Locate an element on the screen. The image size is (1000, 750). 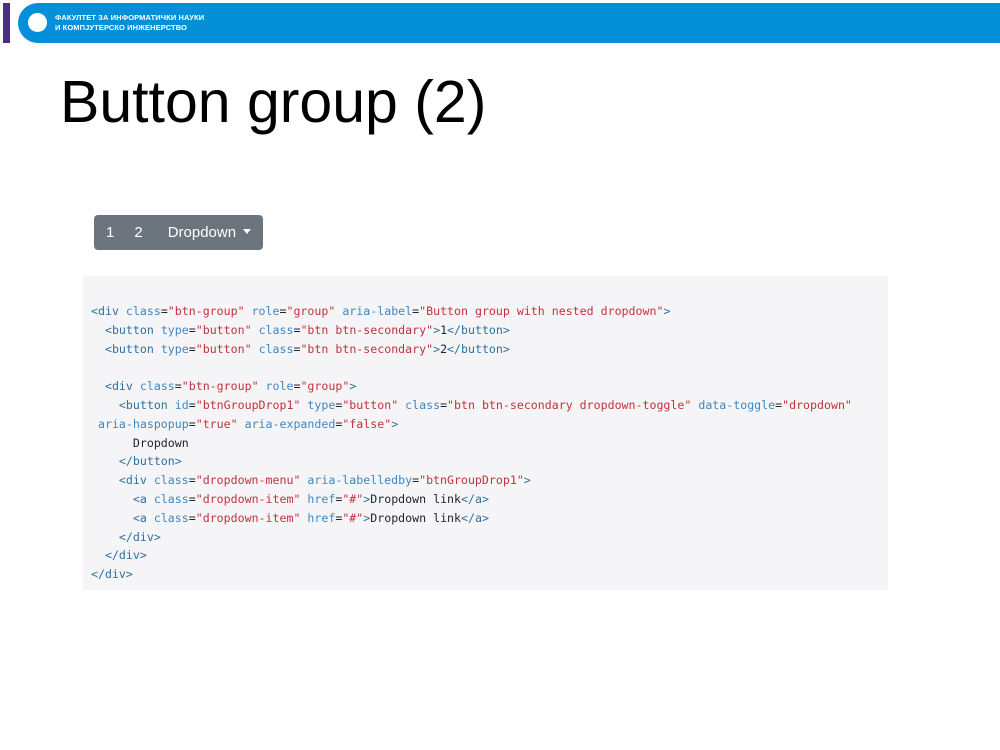
code-line: </button> is located at coordinates (150, 461).